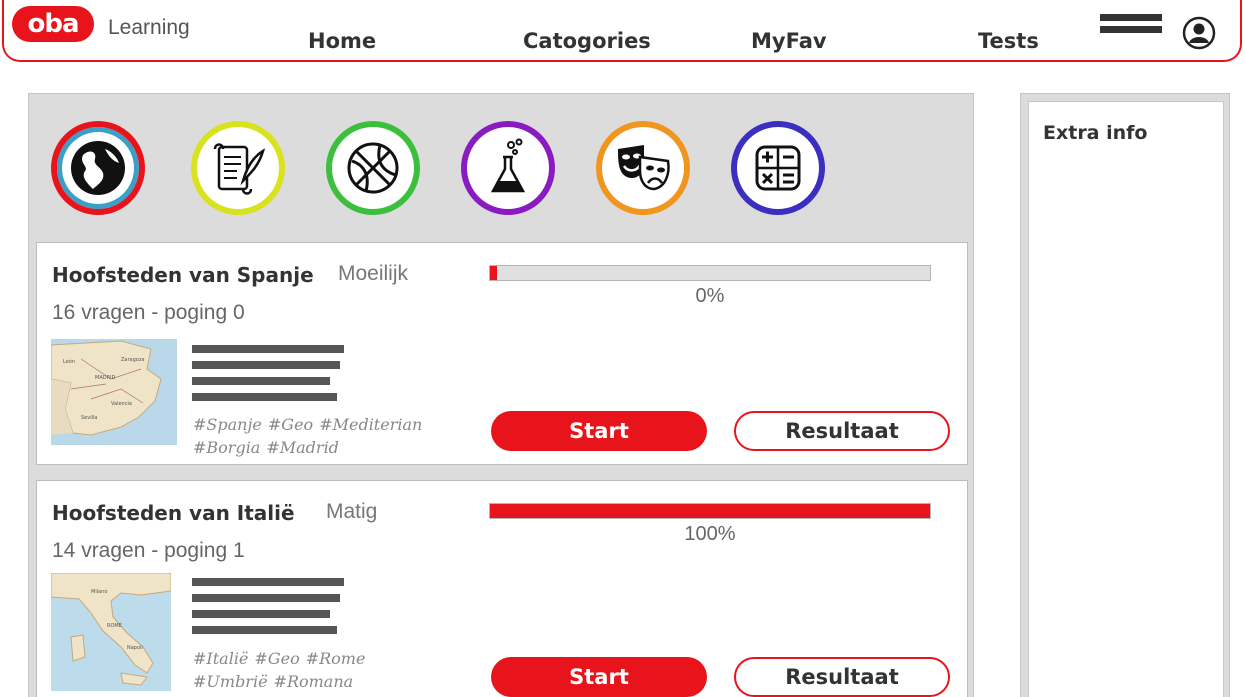 This screenshot has height=697, width=1245. I want to click on tag: #Madrid, so click(302, 447).